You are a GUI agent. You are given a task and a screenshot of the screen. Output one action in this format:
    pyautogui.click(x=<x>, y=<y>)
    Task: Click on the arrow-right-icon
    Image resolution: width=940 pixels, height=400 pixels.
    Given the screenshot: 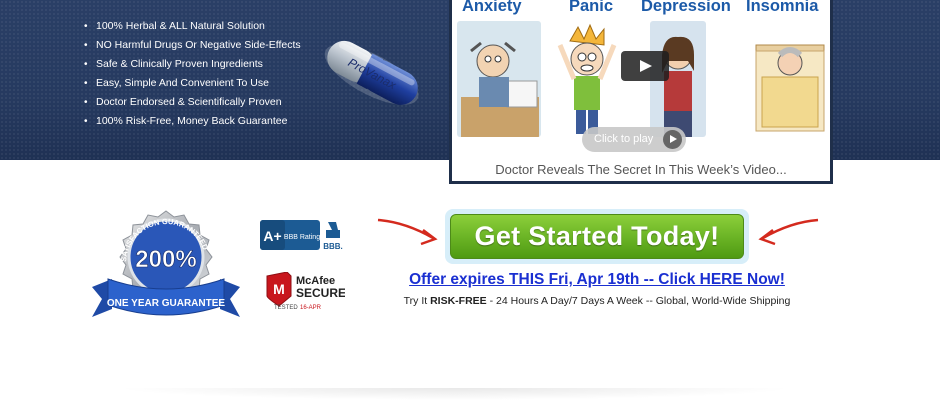 What is the action you would take?
    pyautogui.click(x=407, y=232)
    